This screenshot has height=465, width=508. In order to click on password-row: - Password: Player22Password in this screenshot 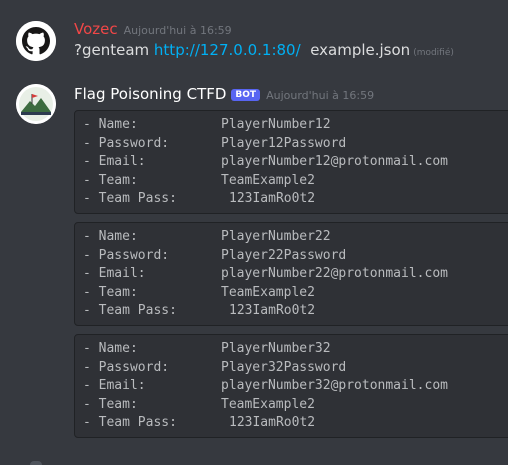, I will do `click(295, 256)`.